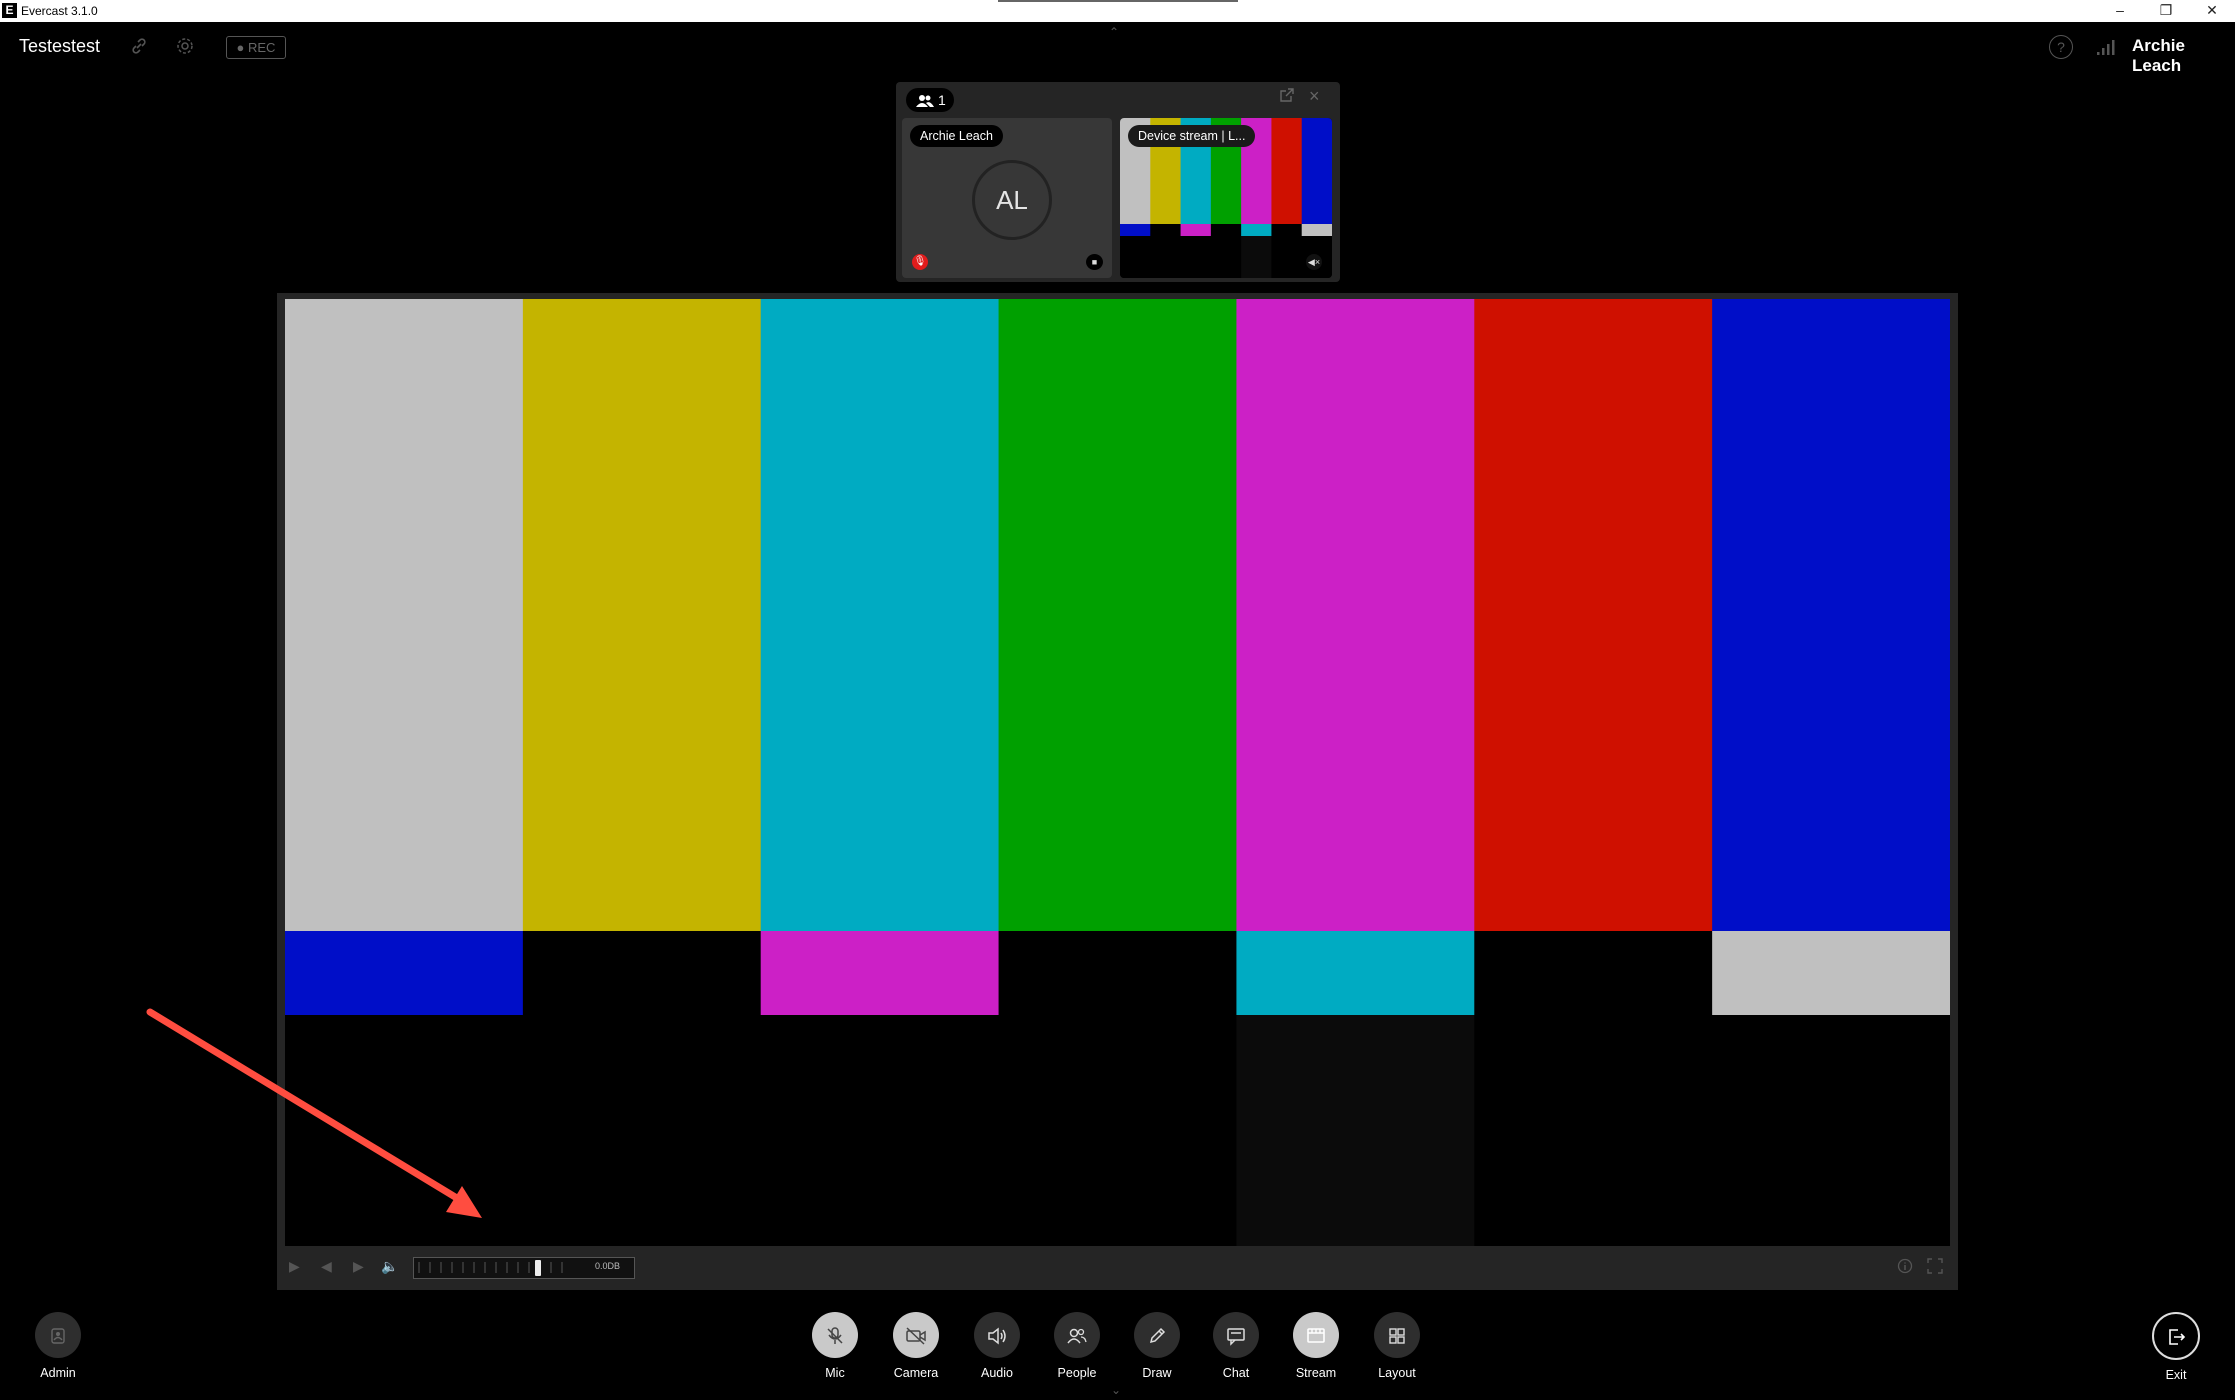 This screenshot has width=2235, height=1400. What do you see at coordinates (1118, 1) in the screenshot?
I see `drag-handle` at bounding box center [1118, 1].